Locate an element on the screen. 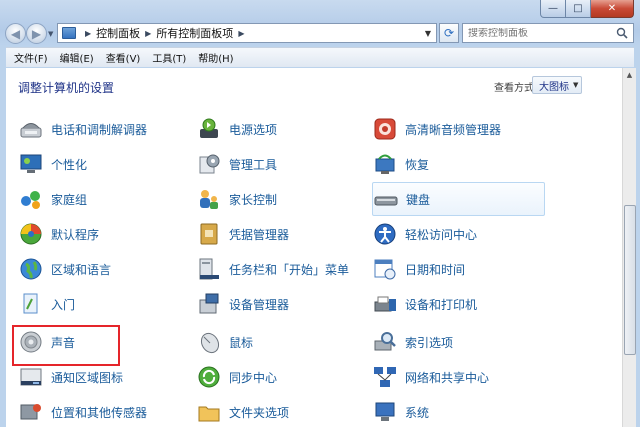  address-bar: ▶ 控制面板 ▶ 所有控制面板项 ▶ ▼ is located at coordinates (247, 33).